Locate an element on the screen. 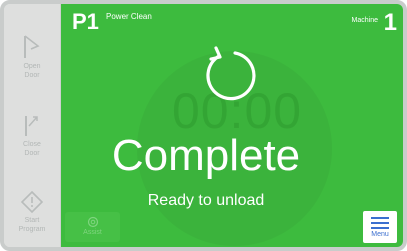  close-door-button: Close Door is located at coordinates (32, 139).